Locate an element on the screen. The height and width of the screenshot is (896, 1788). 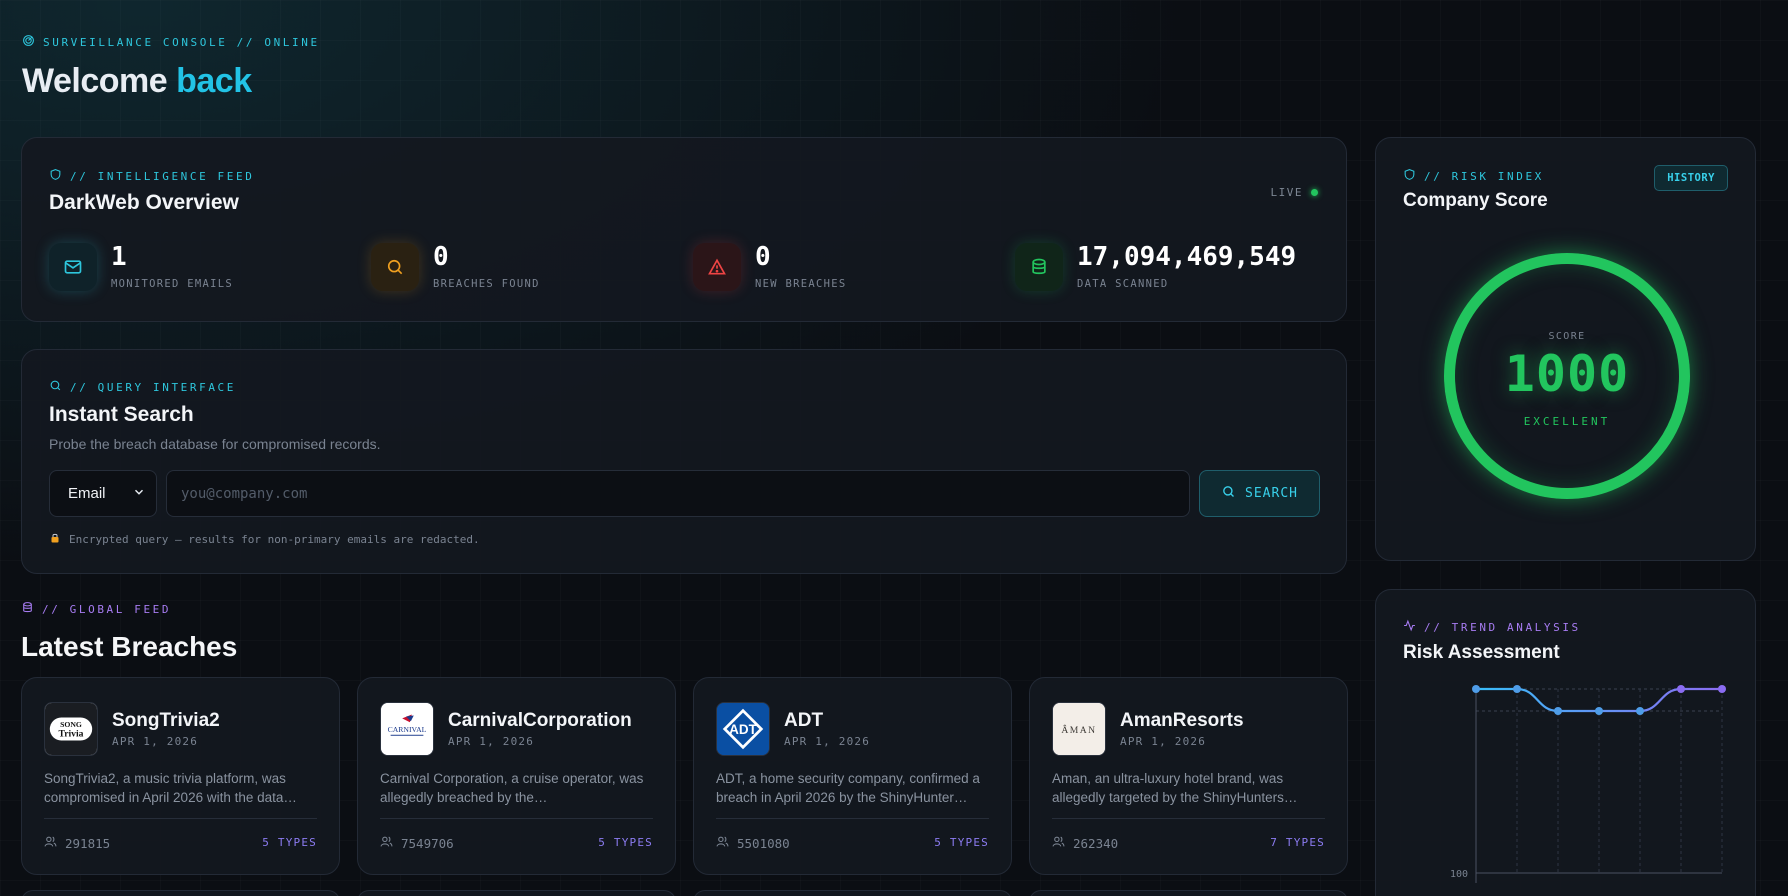
overview-kicker: // INTELLIGENCE FEED is located at coordinates (151, 176).